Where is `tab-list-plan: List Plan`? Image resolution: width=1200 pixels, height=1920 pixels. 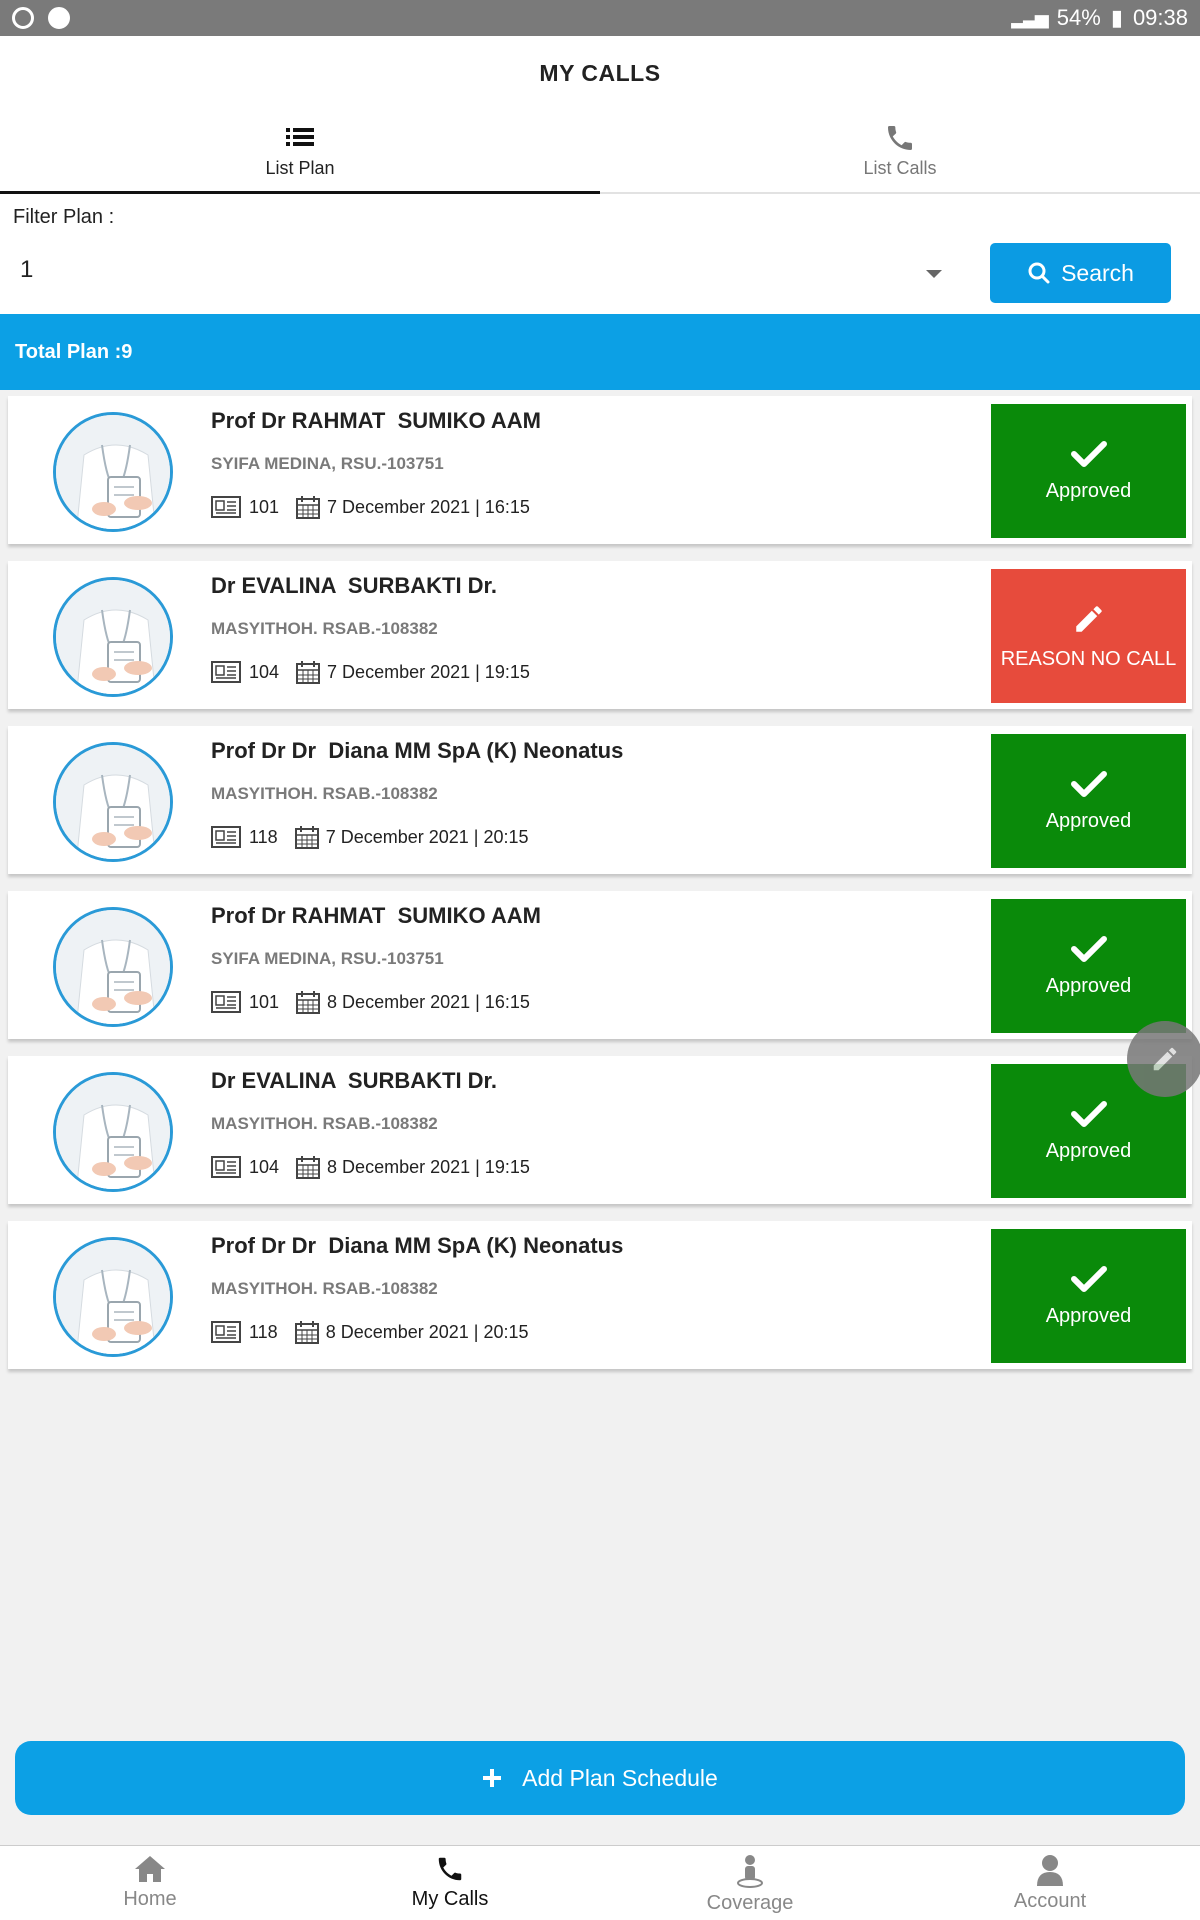
tab-list-plan: List Plan is located at coordinates (300, 158).